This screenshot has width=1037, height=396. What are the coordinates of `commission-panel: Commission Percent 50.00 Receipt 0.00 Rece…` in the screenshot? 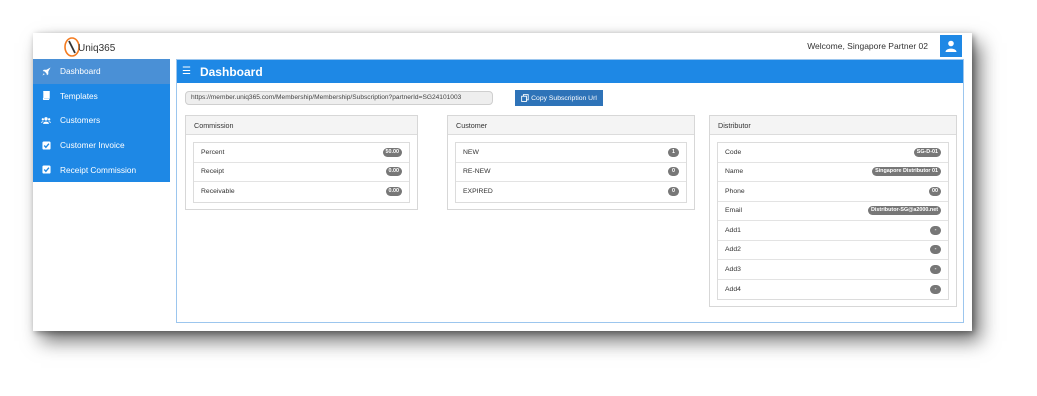 It's located at (301, 162).